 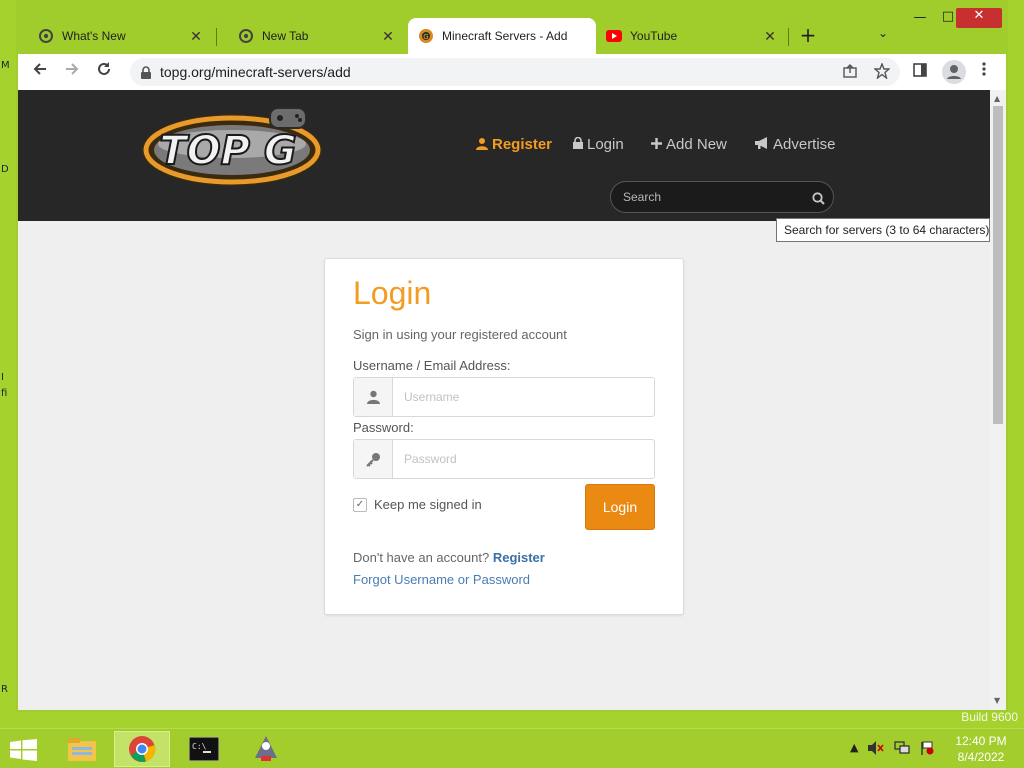 What do you see at coordinates (883, 230) in the screenshot?
I see `search-tooltip: Search for servers (3 to 64 characters)` at bounding box center [883, 230].